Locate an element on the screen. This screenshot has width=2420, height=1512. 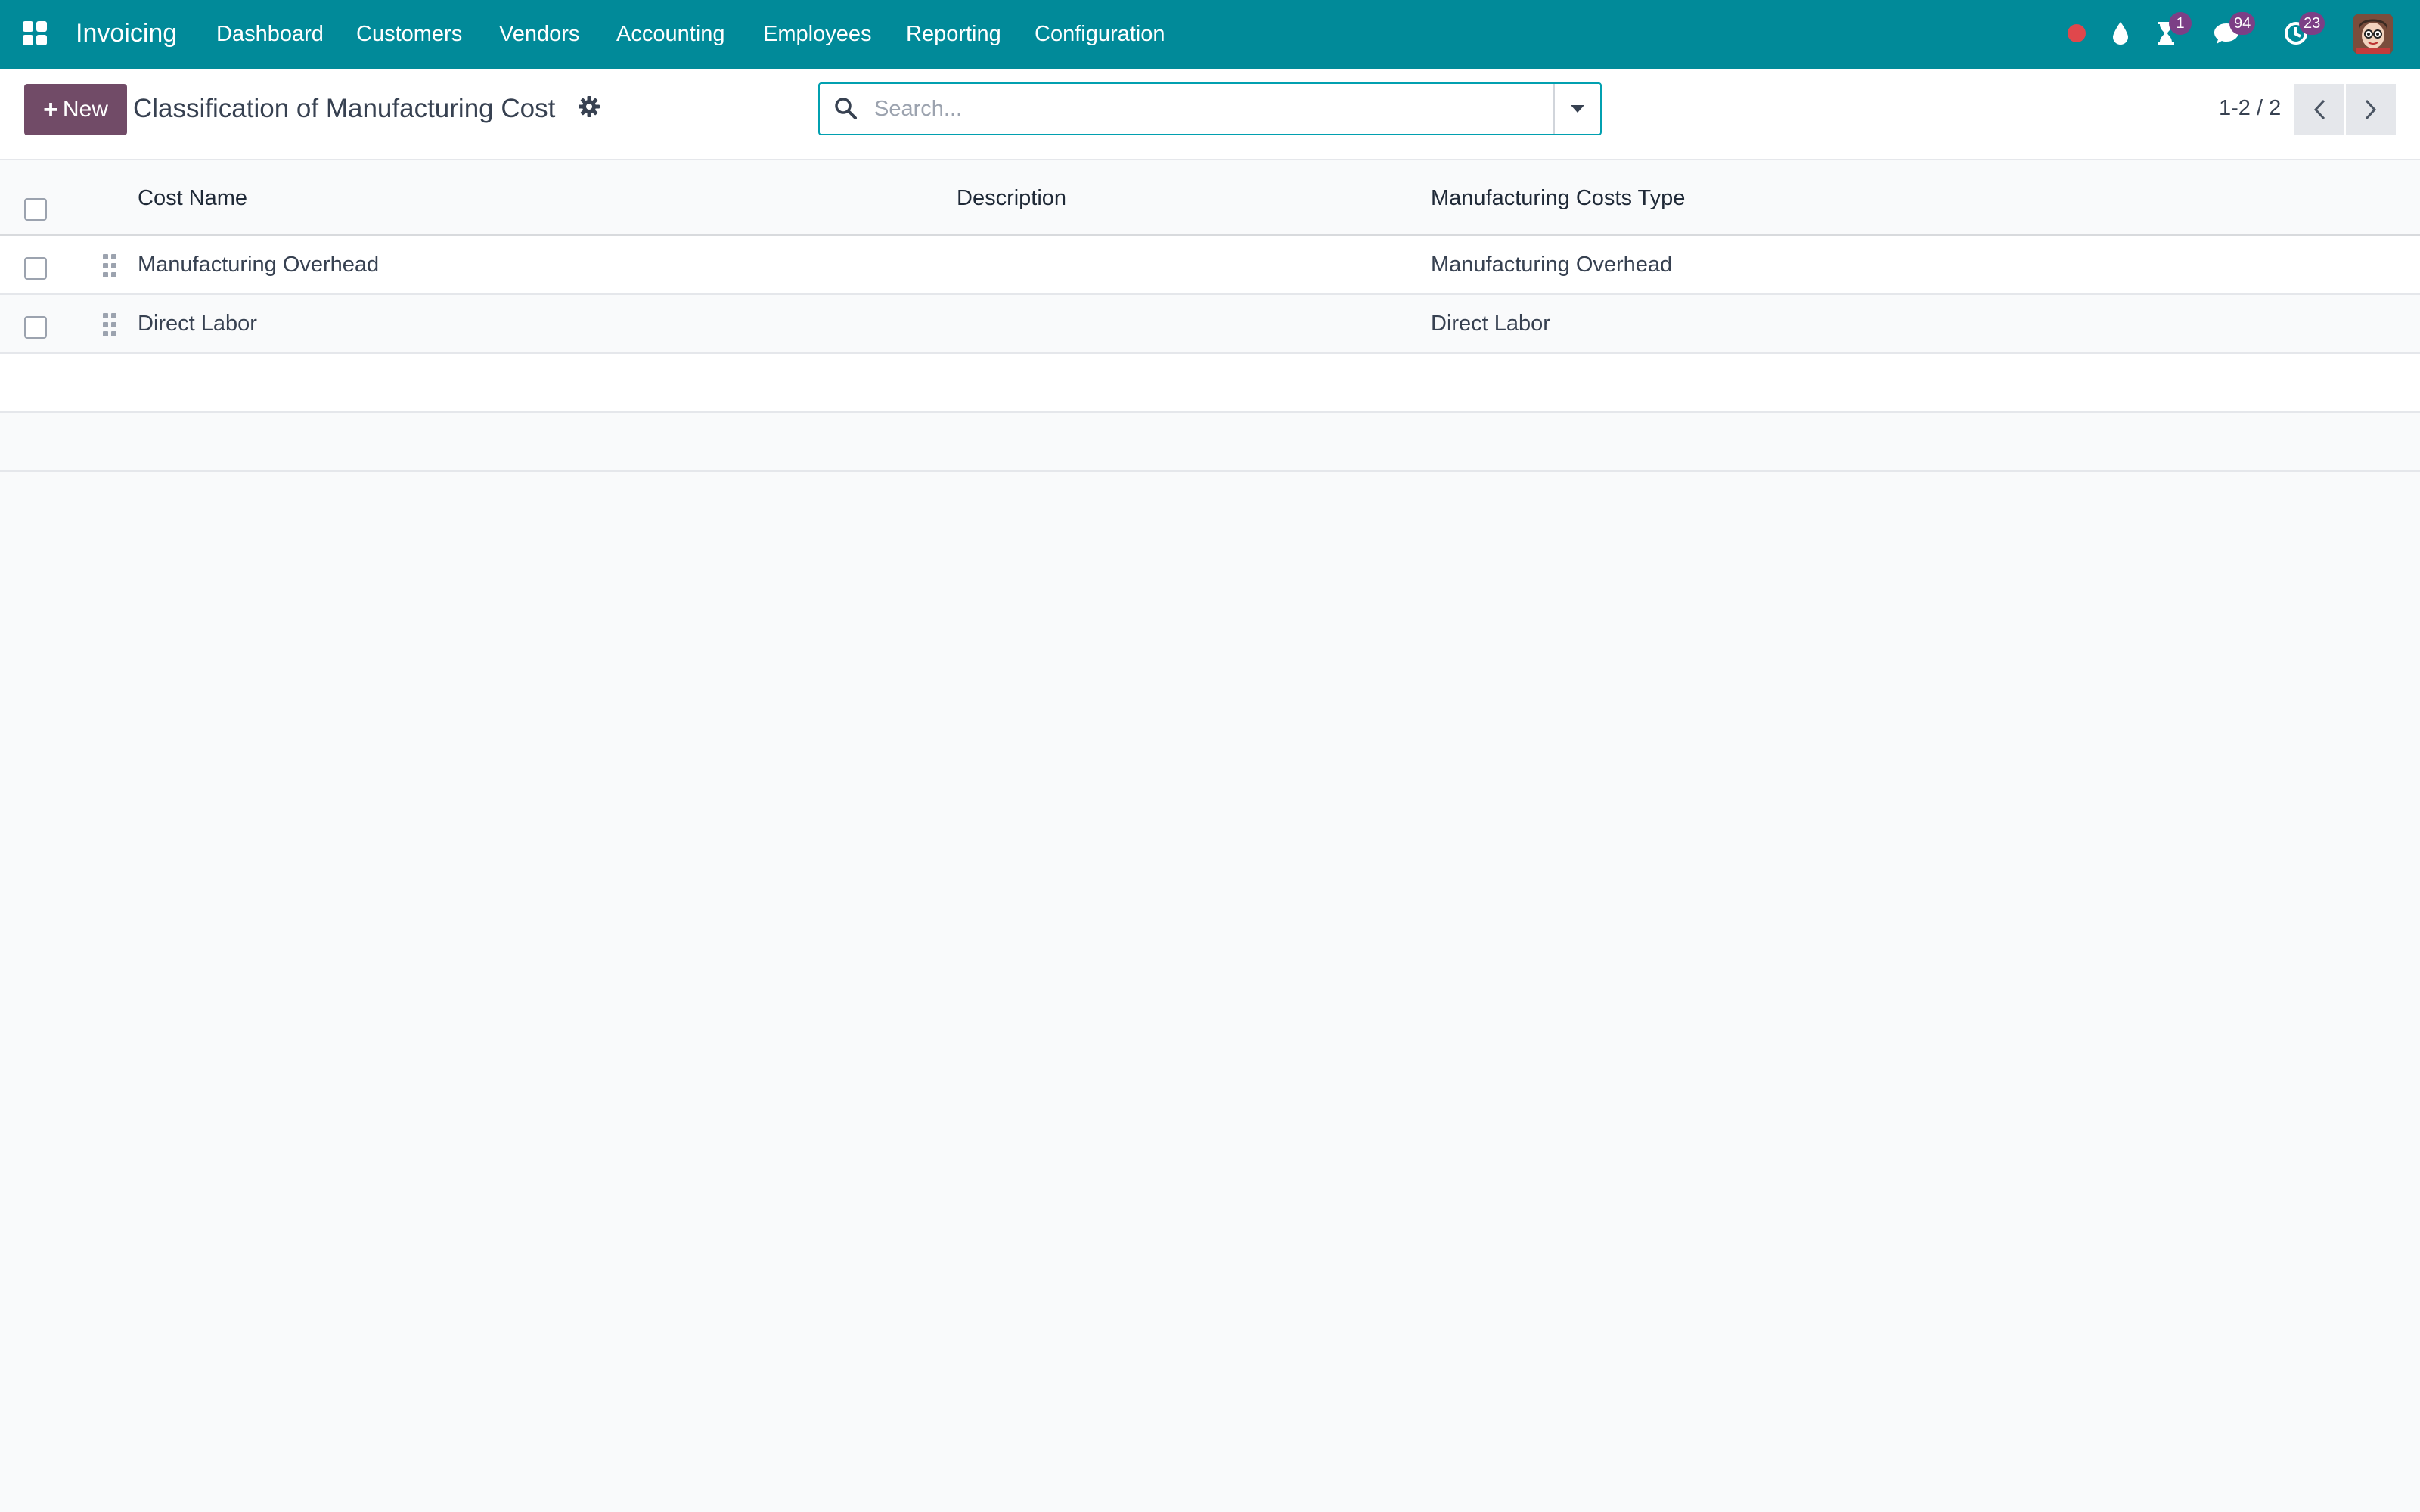
chevron-right-icon is located at coordinates (2371, 109).